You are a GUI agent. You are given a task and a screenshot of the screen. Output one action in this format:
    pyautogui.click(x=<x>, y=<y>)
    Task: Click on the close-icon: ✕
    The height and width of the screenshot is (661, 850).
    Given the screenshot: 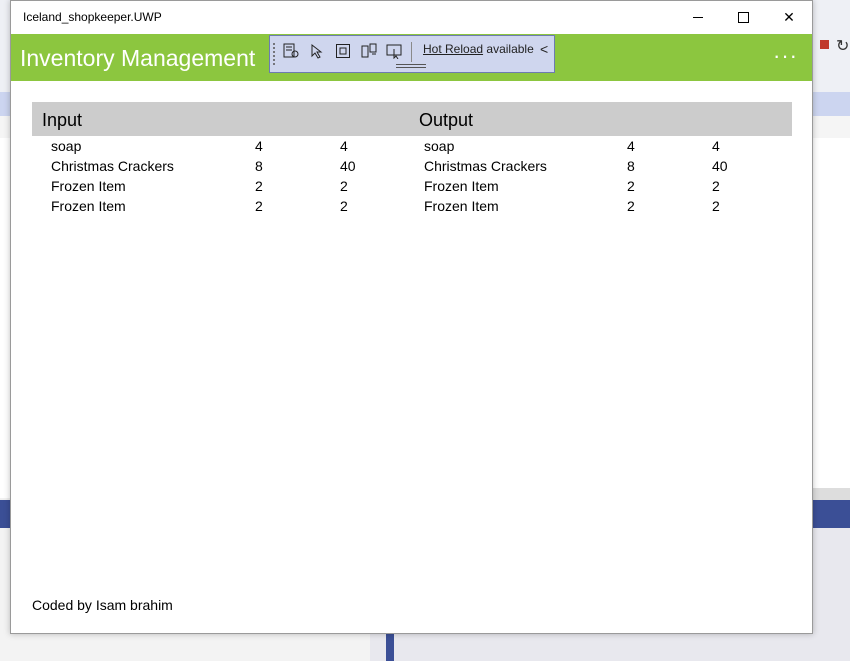 What is the action you would take?
    pyautogui.click(x=789, y=17)
    